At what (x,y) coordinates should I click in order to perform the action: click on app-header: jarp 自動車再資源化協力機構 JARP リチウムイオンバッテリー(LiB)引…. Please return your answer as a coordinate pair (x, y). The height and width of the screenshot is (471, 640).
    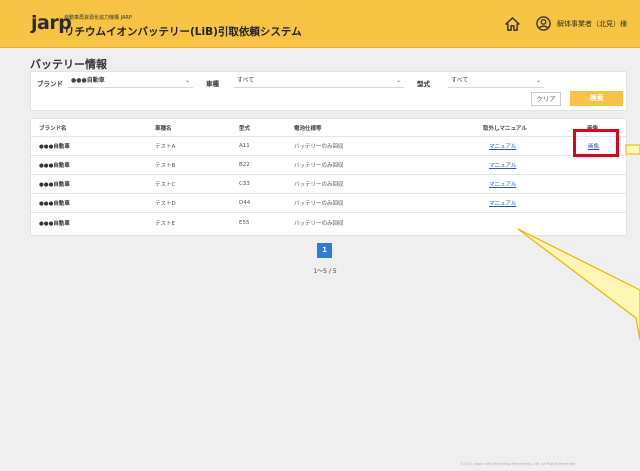
    Looking at the image, I should click on (320, 24).